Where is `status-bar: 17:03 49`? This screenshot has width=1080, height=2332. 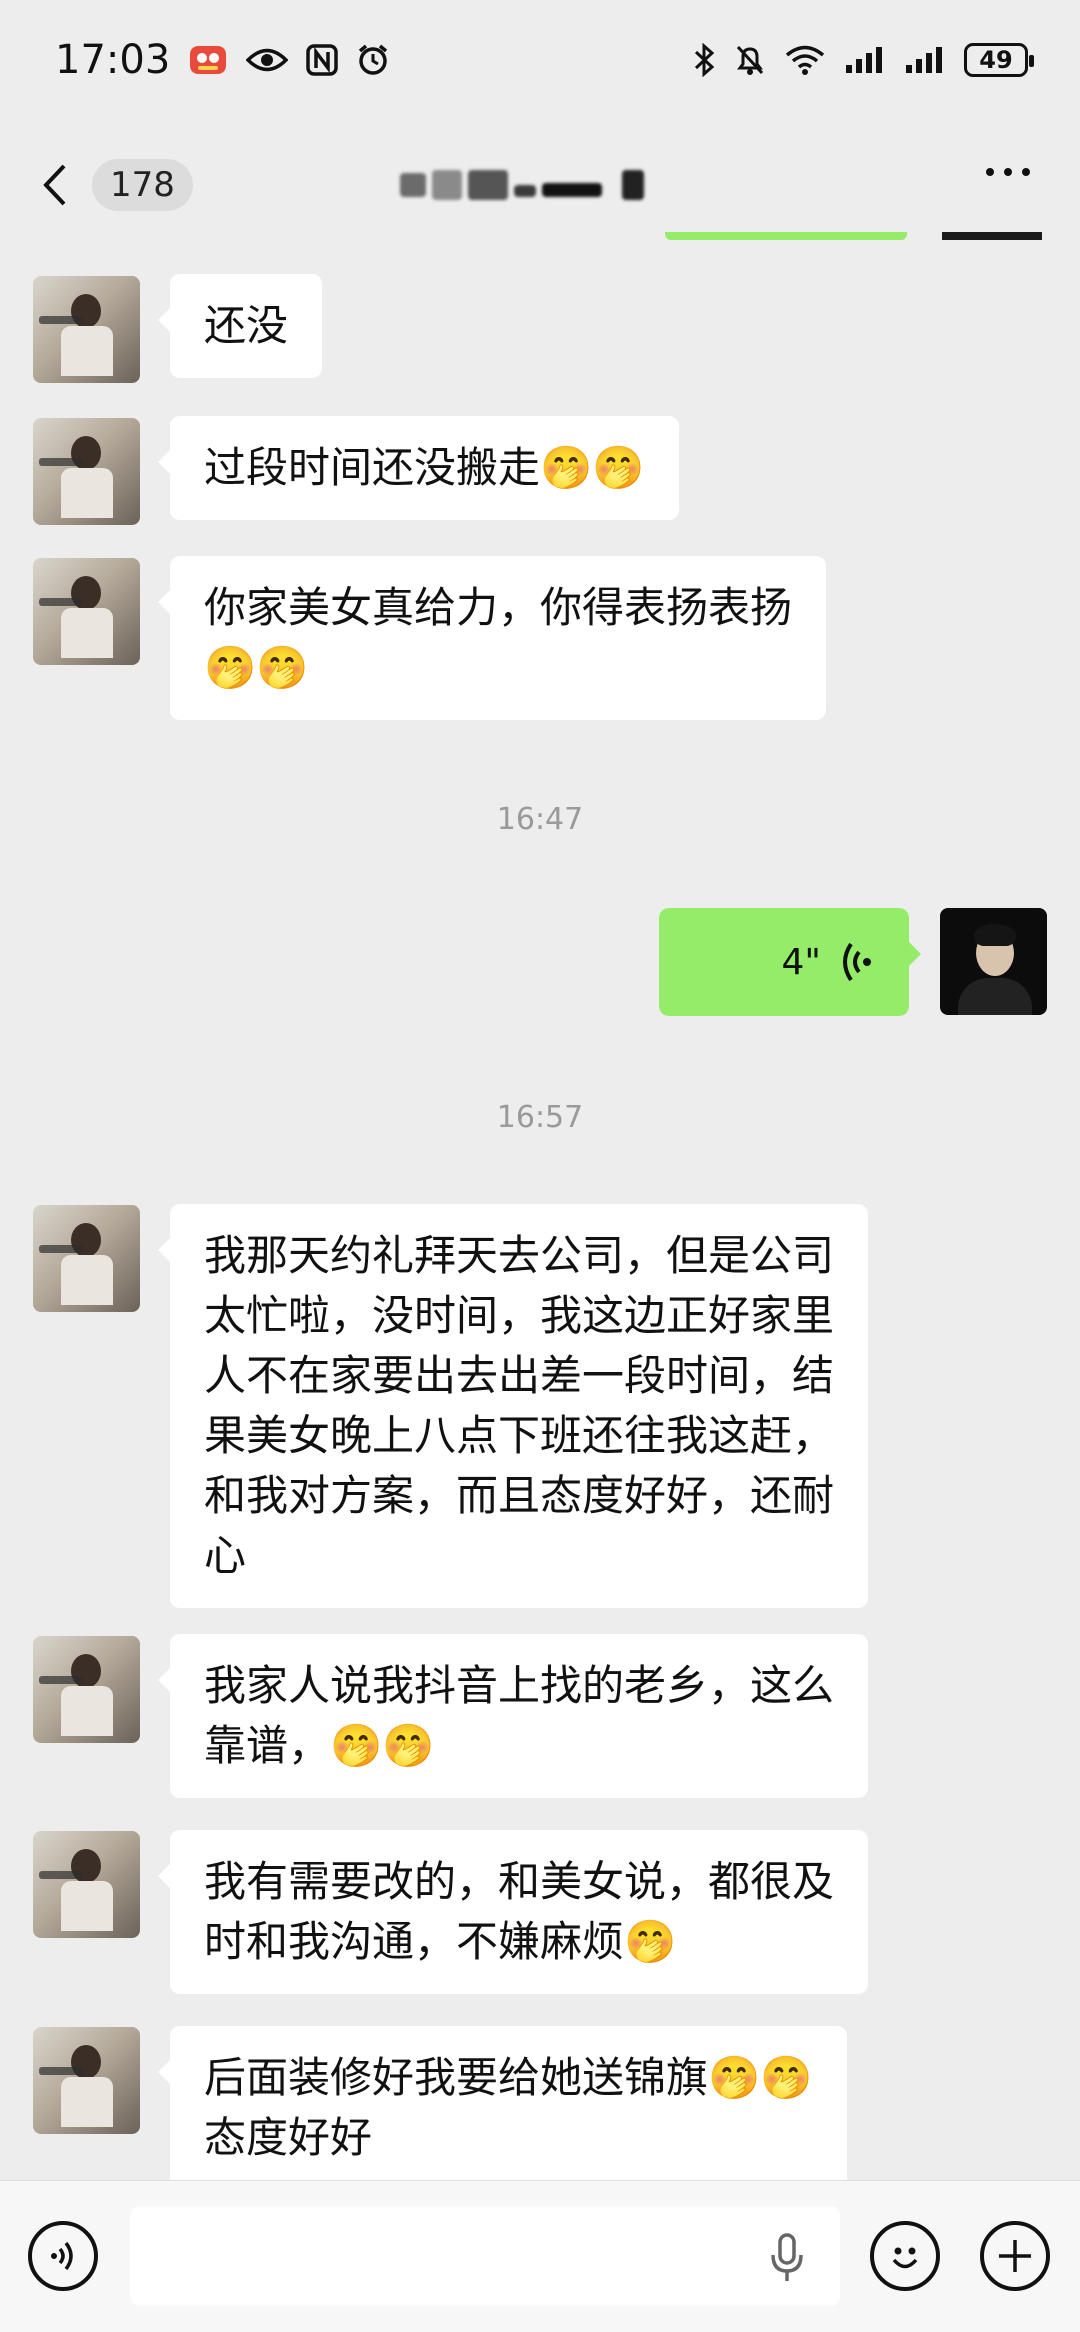
status-bar: 17:03 49 is located at coordinates (540, 60).